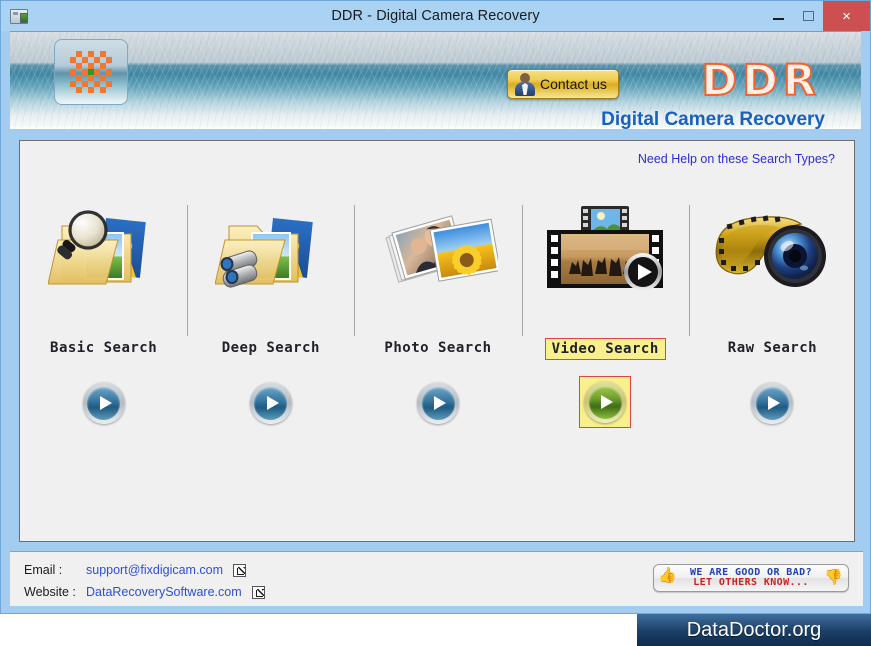 The height and width of the screenshot is (646, 871). I want to click on close-icon: ×, so click(846, 16).